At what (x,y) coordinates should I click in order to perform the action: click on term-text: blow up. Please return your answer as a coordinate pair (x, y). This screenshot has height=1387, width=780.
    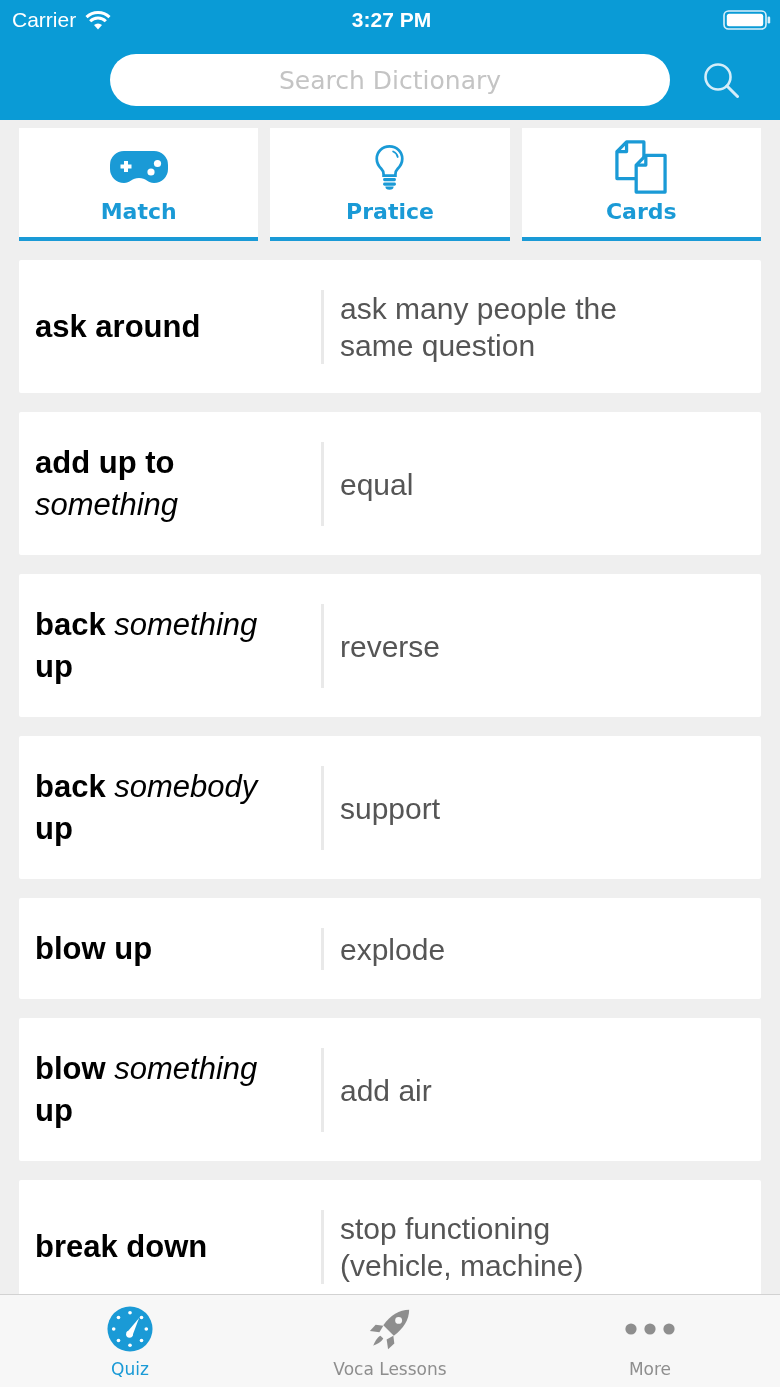
    Looking at the image, I should click on (94, 949).